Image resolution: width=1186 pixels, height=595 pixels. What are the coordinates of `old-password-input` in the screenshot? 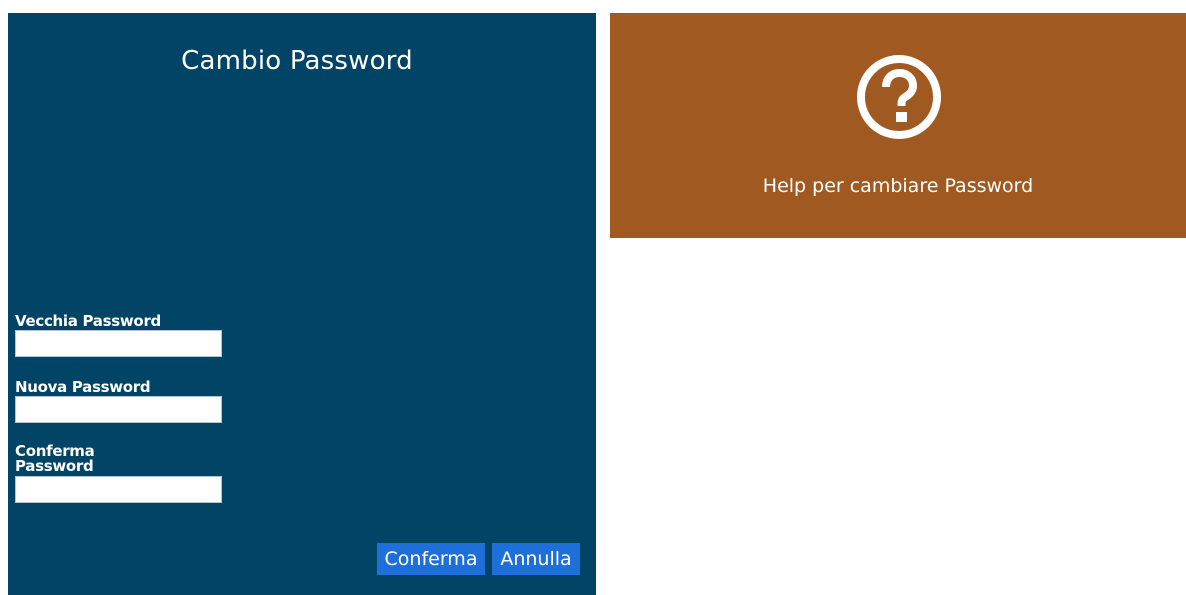 It's located at (118, 343).